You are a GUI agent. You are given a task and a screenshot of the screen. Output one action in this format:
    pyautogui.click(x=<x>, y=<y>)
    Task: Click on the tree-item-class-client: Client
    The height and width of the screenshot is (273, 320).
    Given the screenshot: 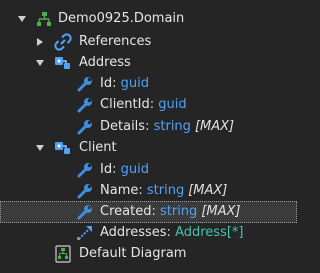 What is the action you would take?
    pyautogui.click(x=148, y=148)
    